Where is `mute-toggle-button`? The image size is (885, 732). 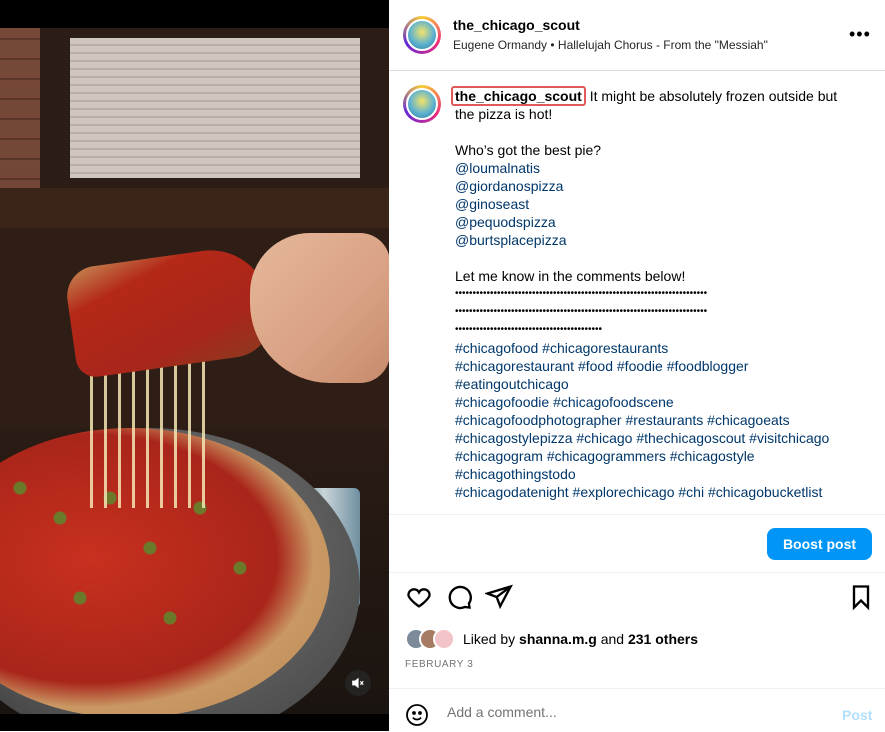 mute-toggle-button is located at coordinates (358, 683).